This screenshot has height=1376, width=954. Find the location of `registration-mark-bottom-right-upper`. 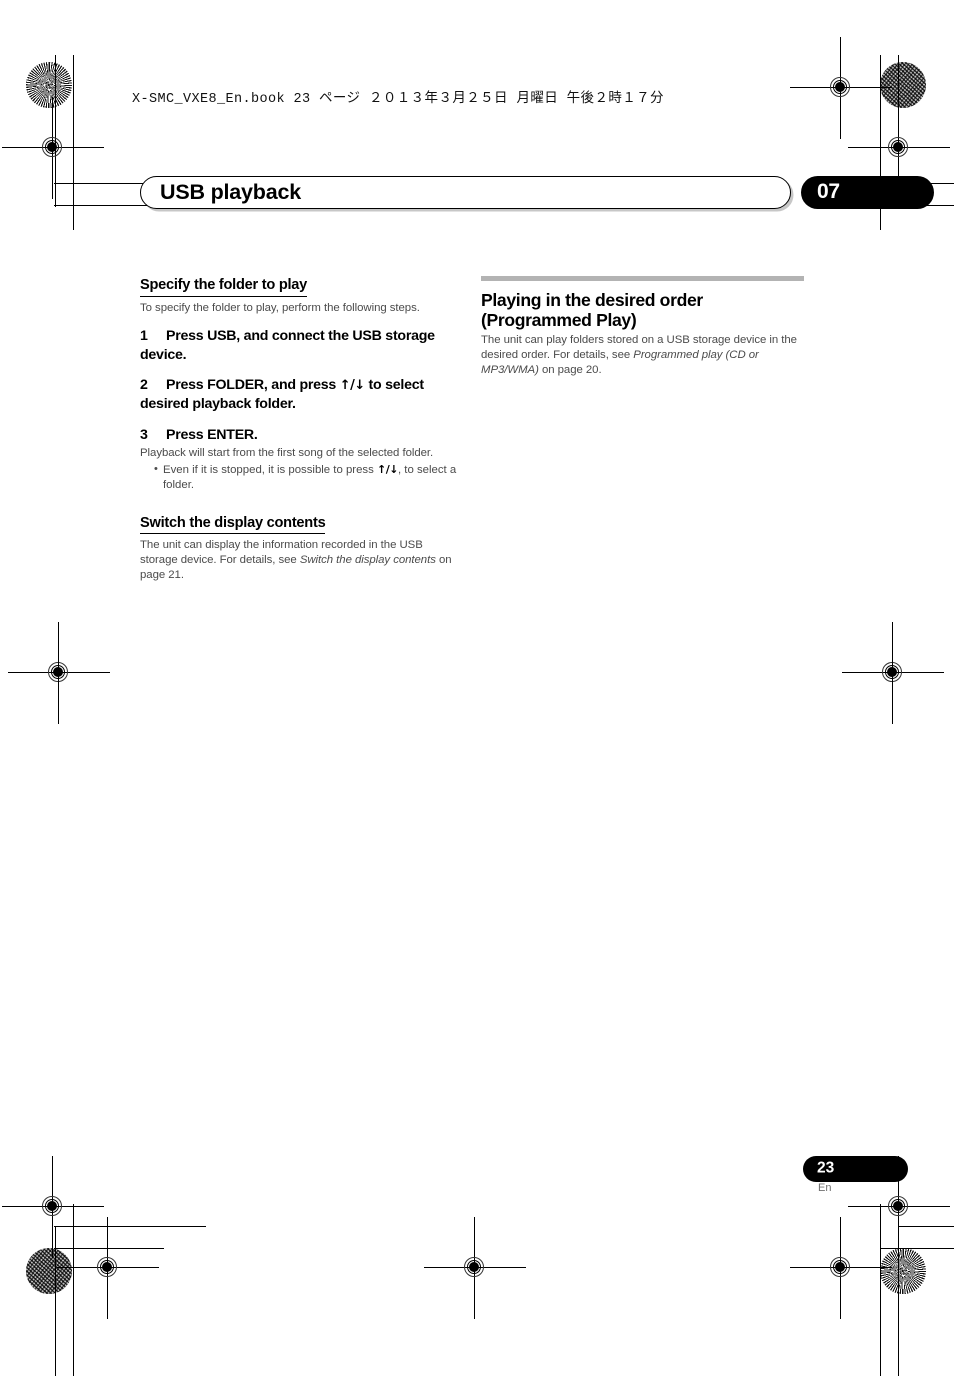

registration-mark-bottom-right-upper is located at coordinates (899, 1207).